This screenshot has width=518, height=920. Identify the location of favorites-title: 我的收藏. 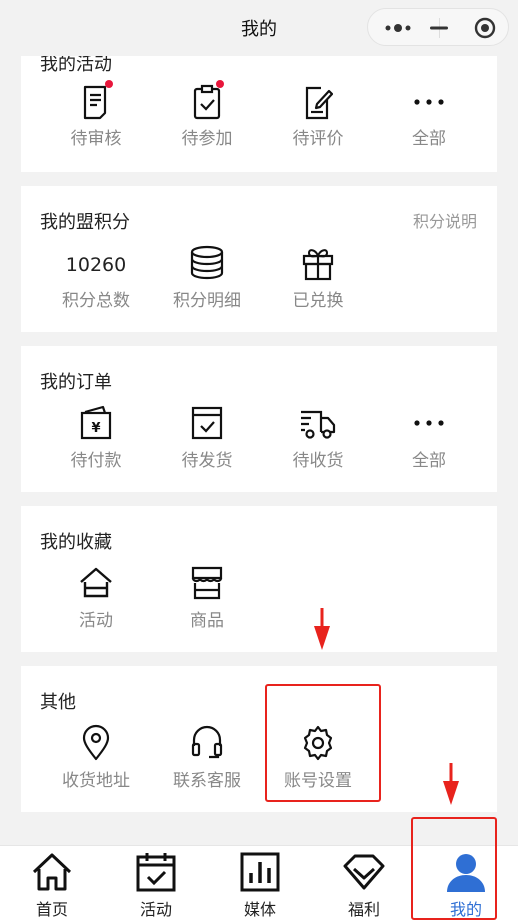
(76, 542).